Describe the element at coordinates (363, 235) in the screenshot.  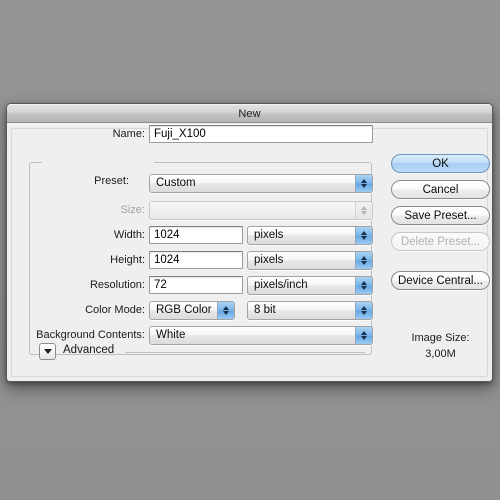
I see `width-unit-stepper-icon` at that location.